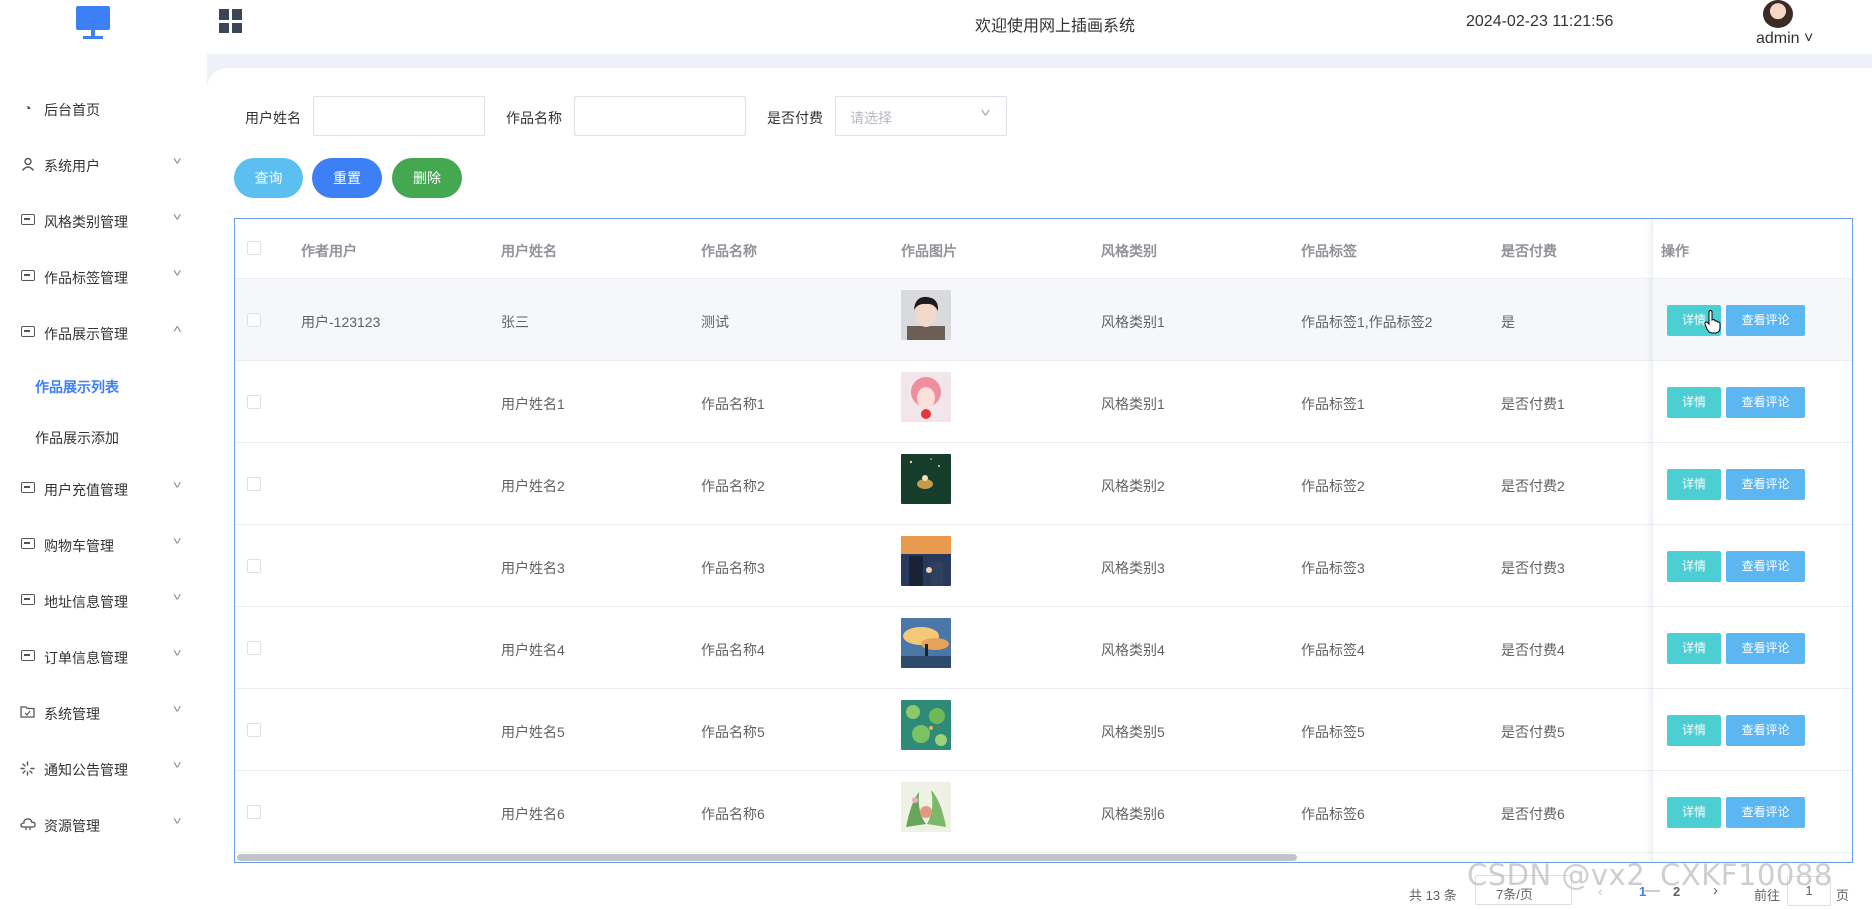 This screenshot has height=910, width=1872. What do you see at coordinates (427, 178) in the screenshot?
I see `delete-button: 删除` at bounding box center [427, 178].